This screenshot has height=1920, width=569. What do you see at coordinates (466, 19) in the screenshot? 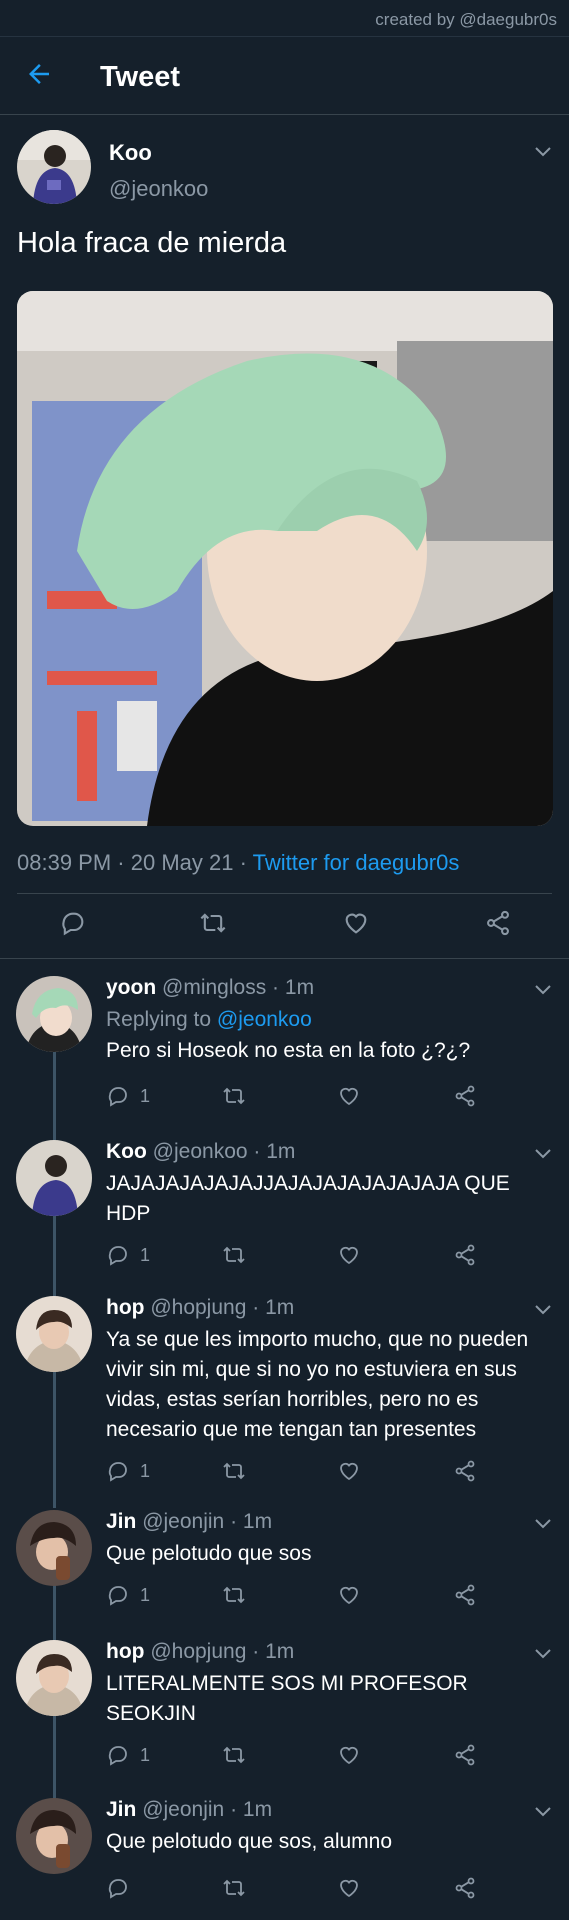
I see `watermark: created by @daegubr0s` at bounding box center [466, 19].